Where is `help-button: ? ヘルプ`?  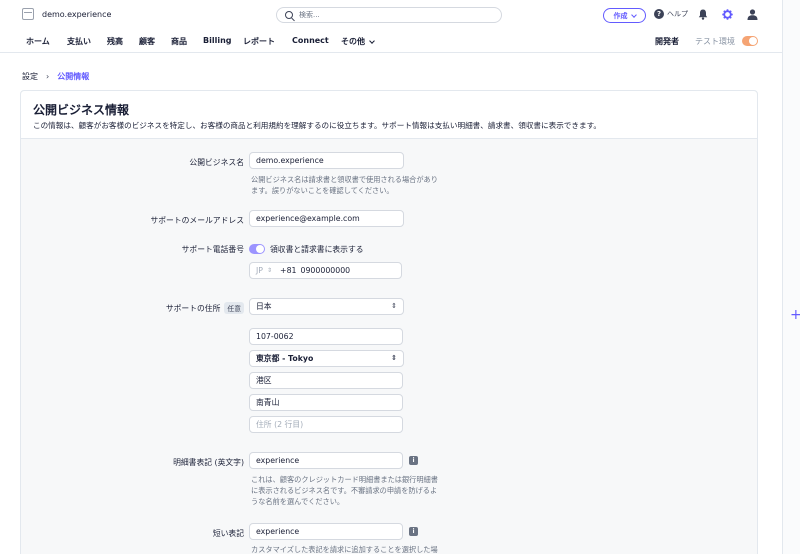 help-button: ? ヘルプ is located at coordinates (671, 14).